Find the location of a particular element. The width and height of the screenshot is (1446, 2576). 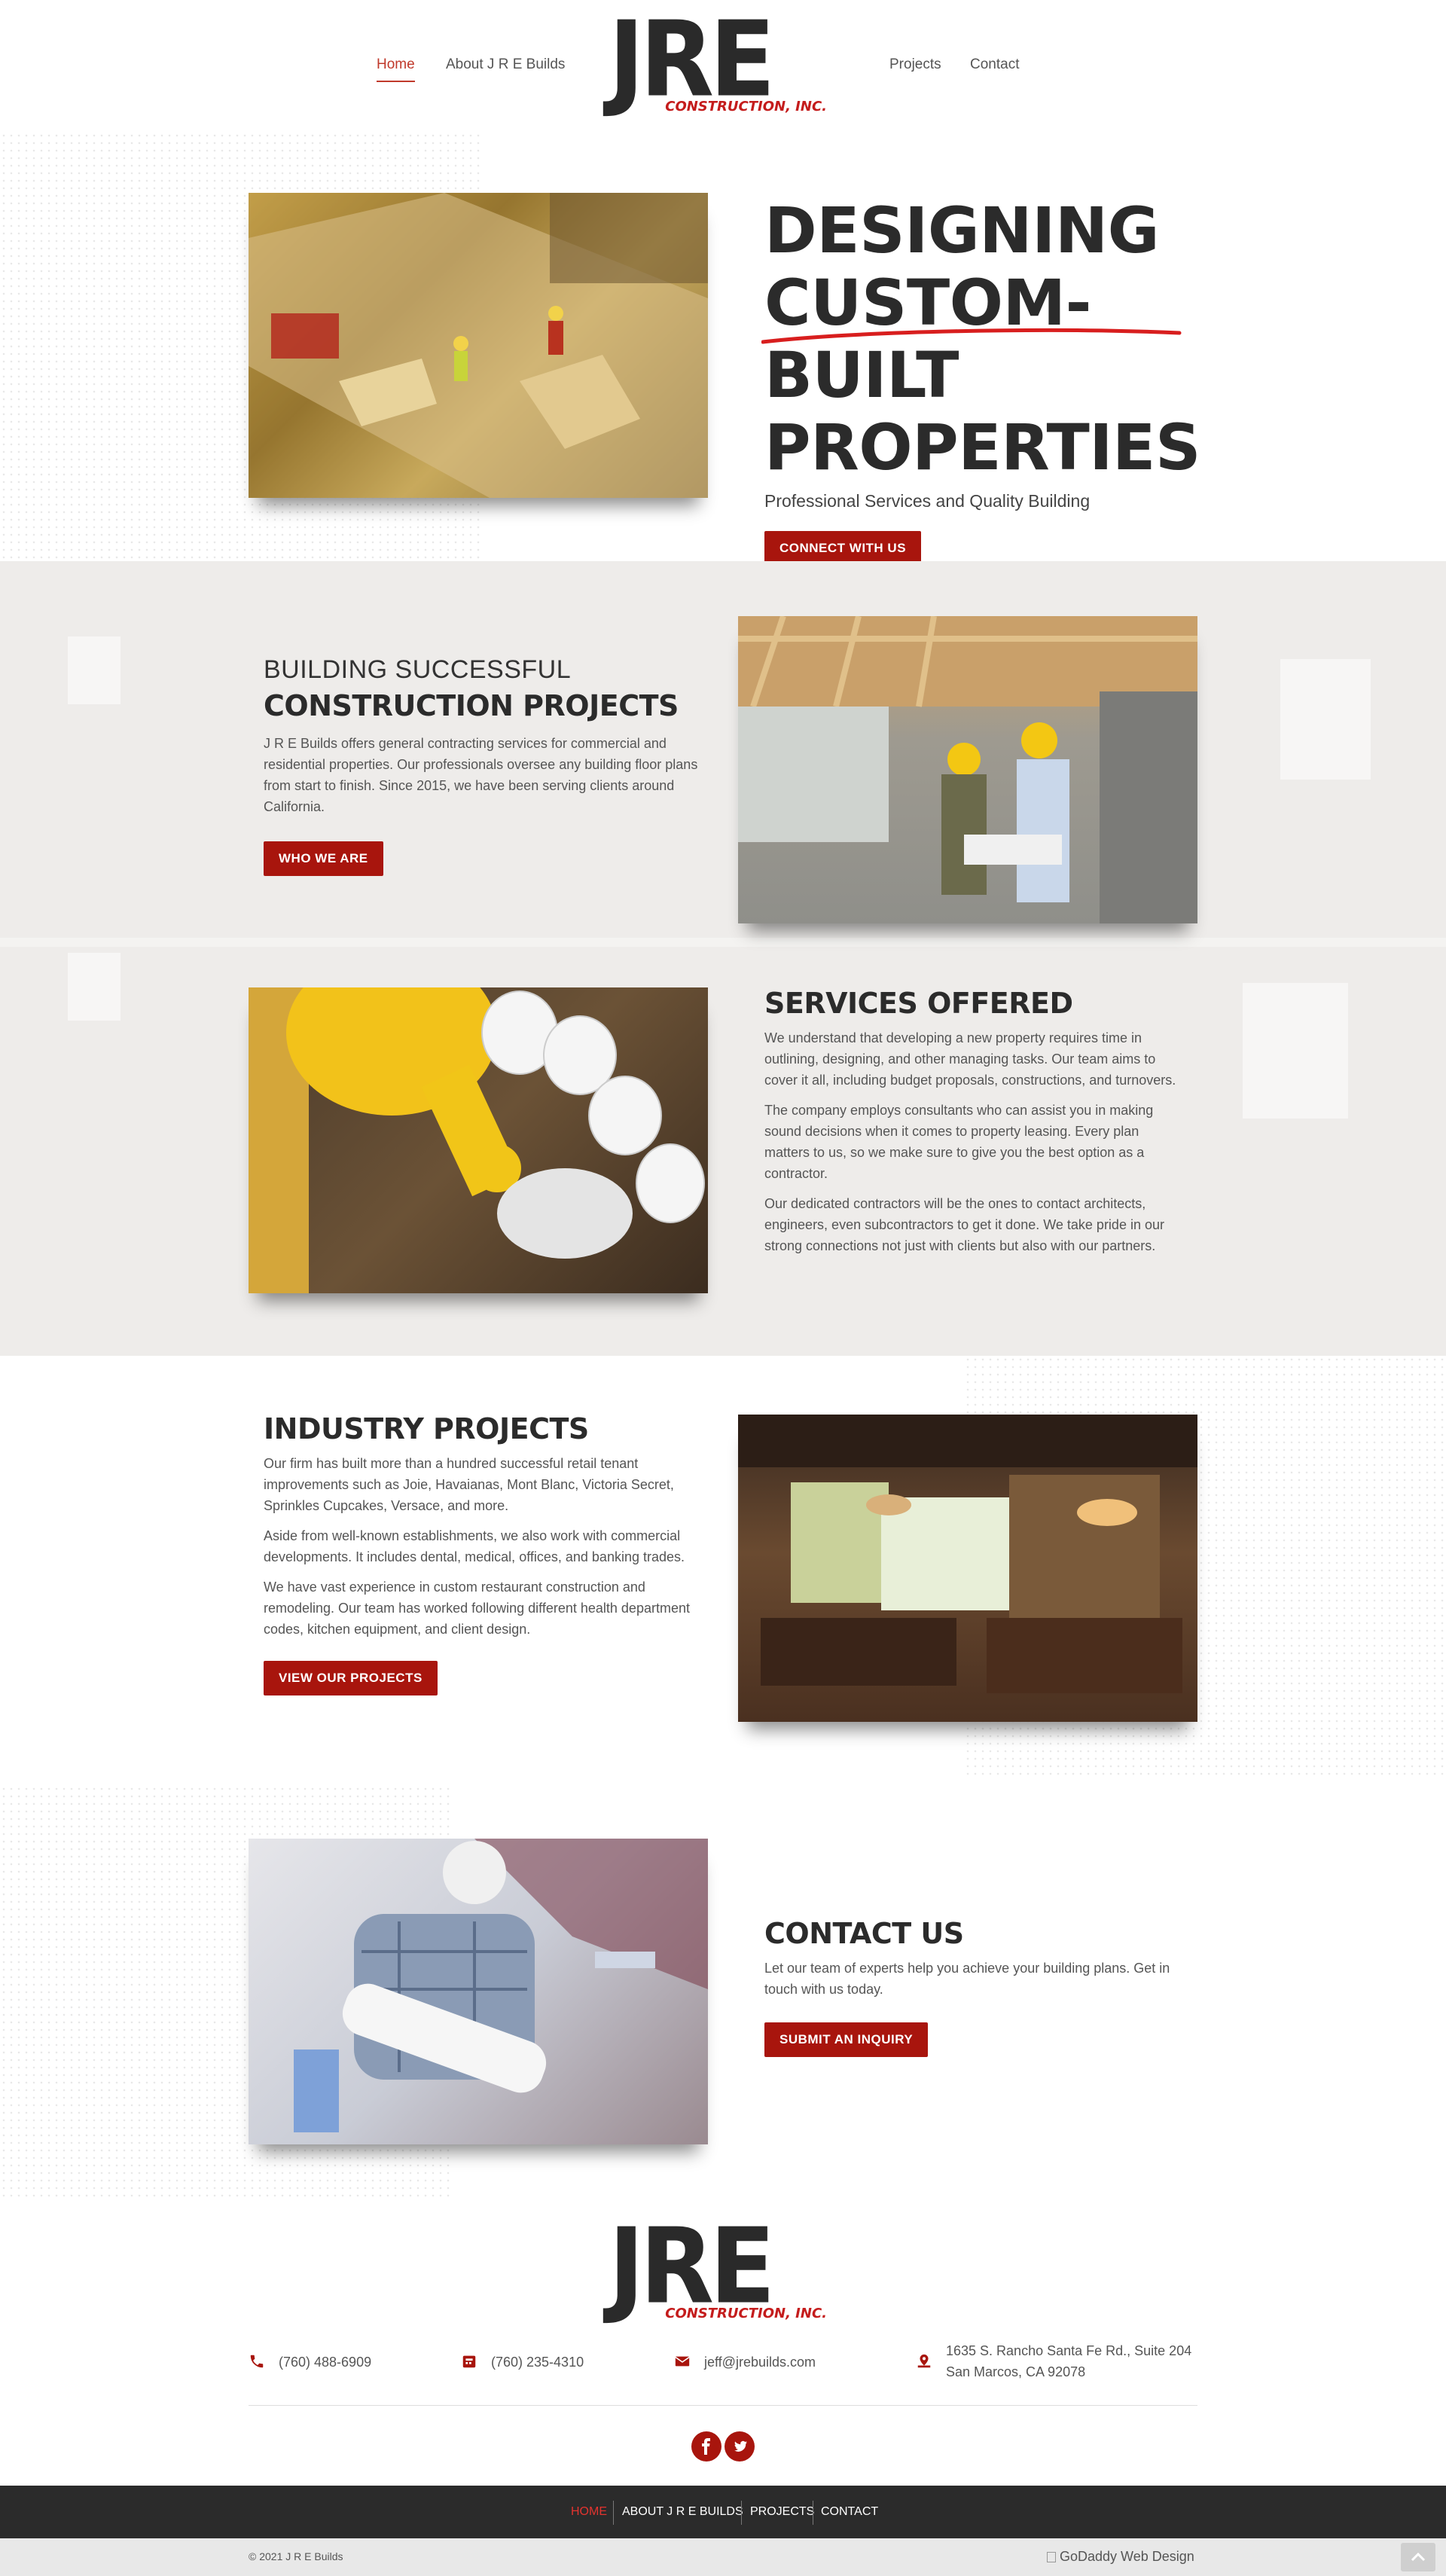

engineers-image is located at coordinates (967, 770).